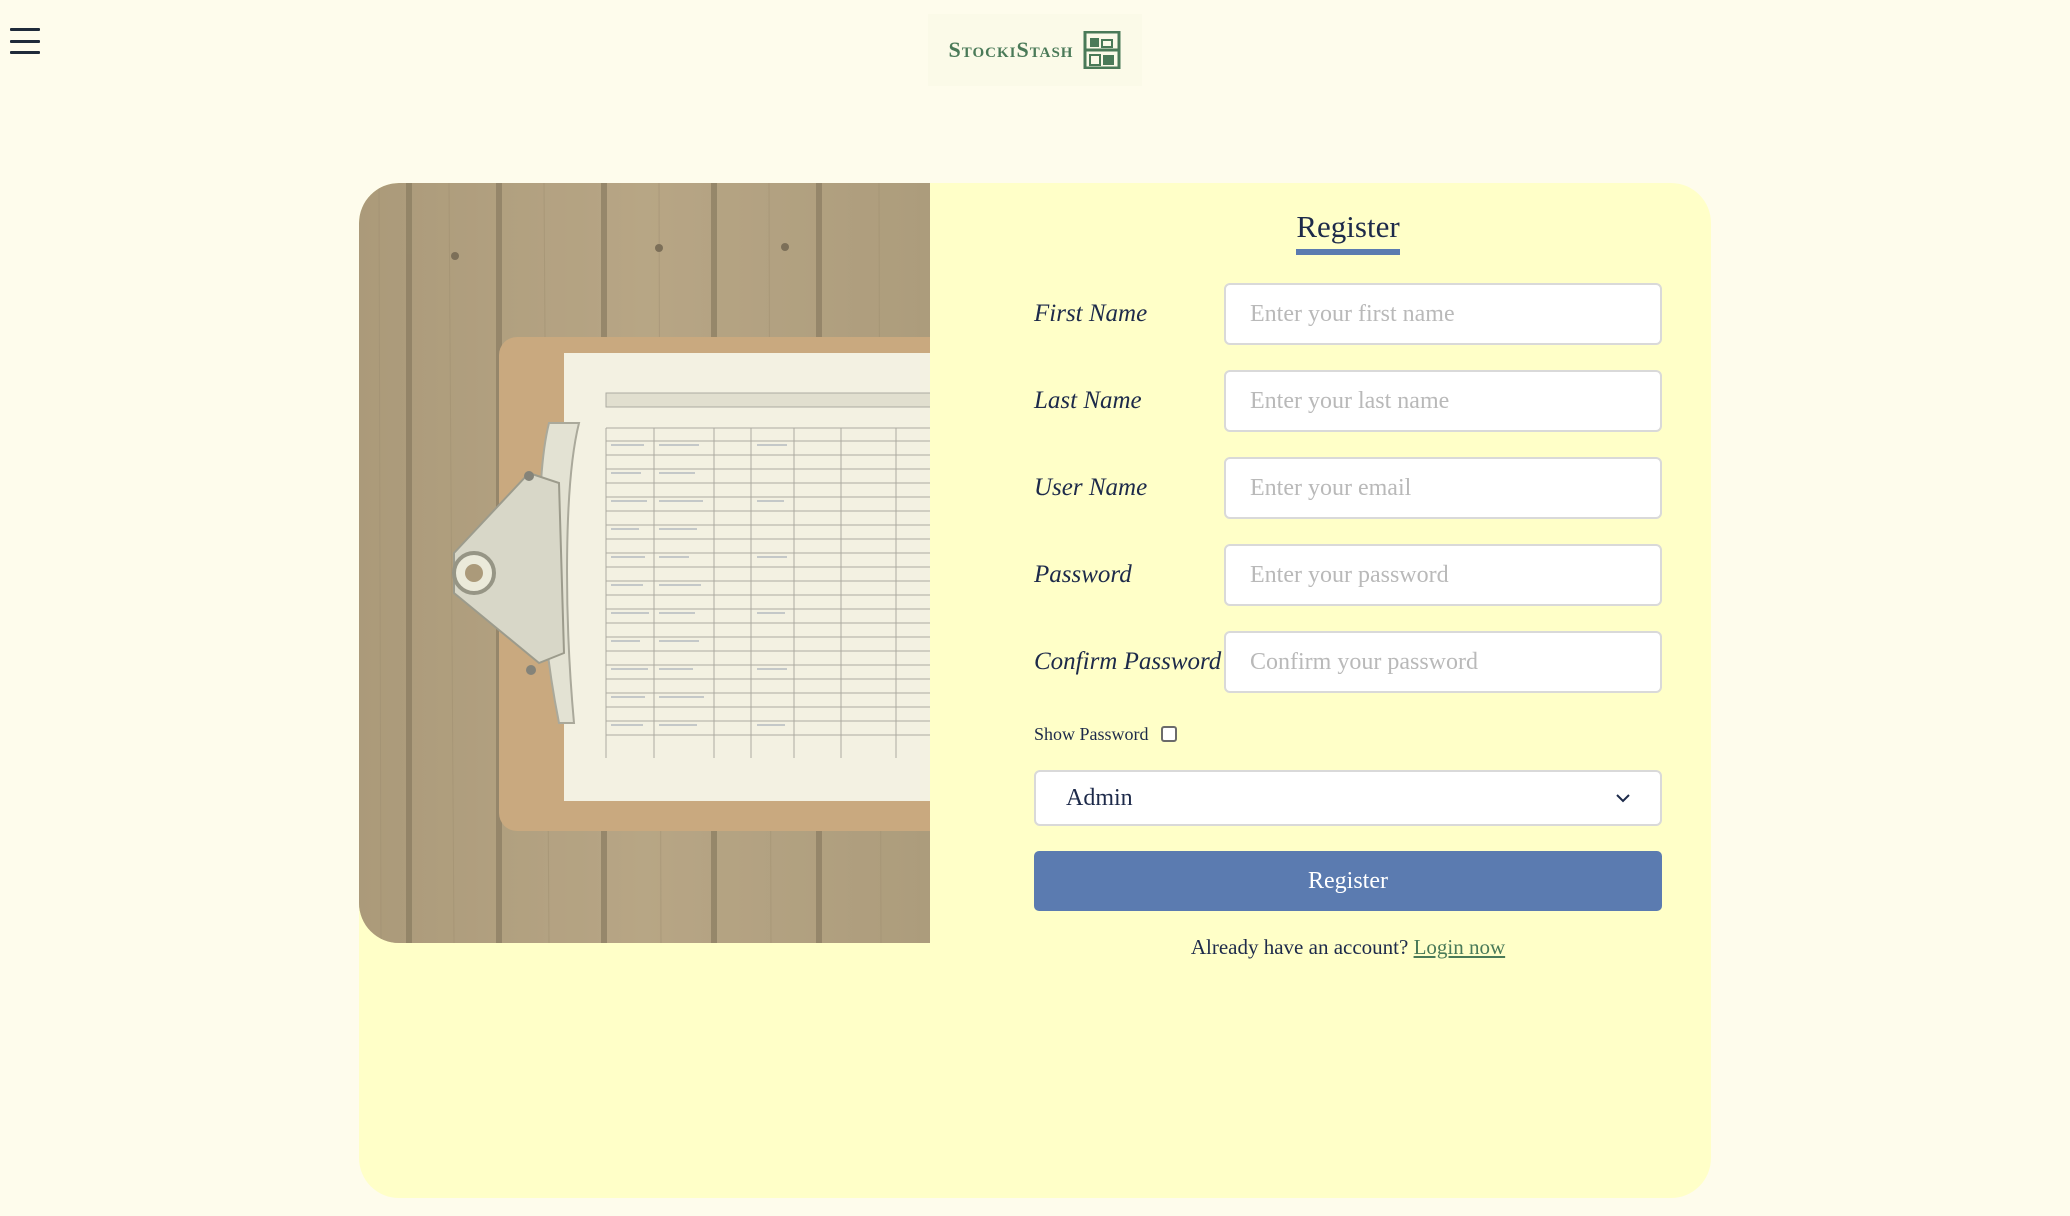 The height and width of the screenshot is (1216, 2070). What do you see at coordinates (1011, 49) in the screenshot?
I see `logo-text: StockiStash` at bounding box center [1011, 49].